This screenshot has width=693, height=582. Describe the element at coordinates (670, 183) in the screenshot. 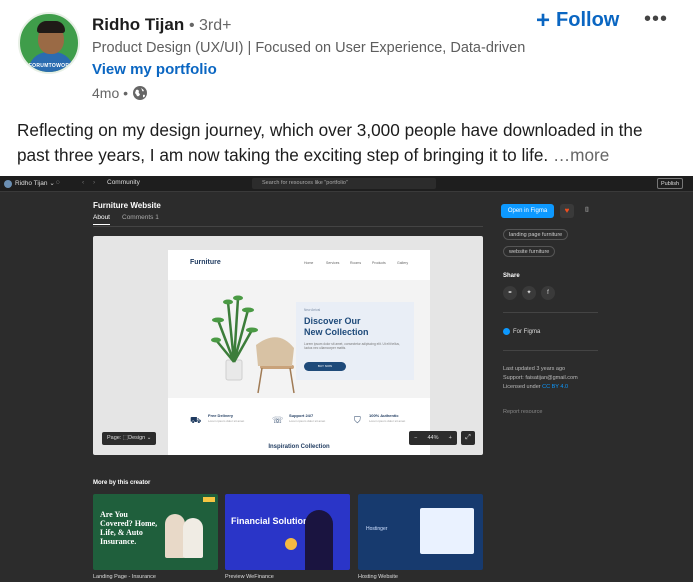

I see `publish-button: Publish` at that location.